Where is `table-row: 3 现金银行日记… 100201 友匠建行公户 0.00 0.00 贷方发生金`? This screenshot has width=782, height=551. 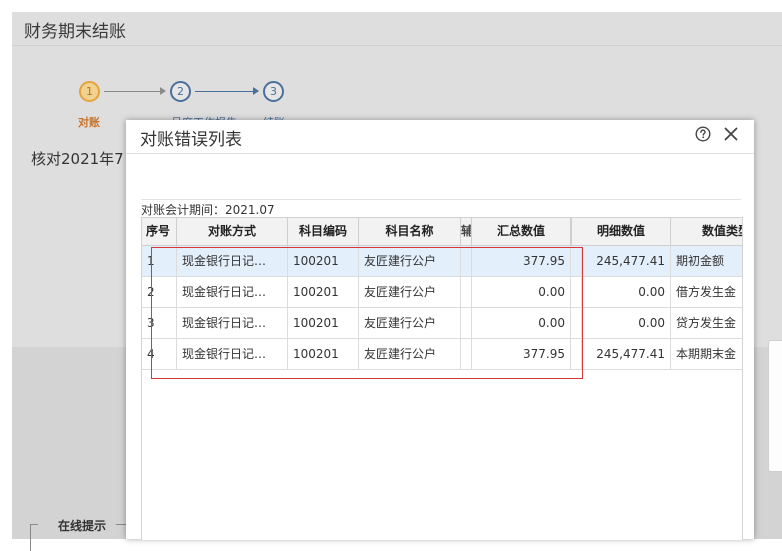 table-row: 3 现金银行日记… 100201 友匠建行公户 0.00 0.00 贷方发生金 is located at coordinates (442, 323).